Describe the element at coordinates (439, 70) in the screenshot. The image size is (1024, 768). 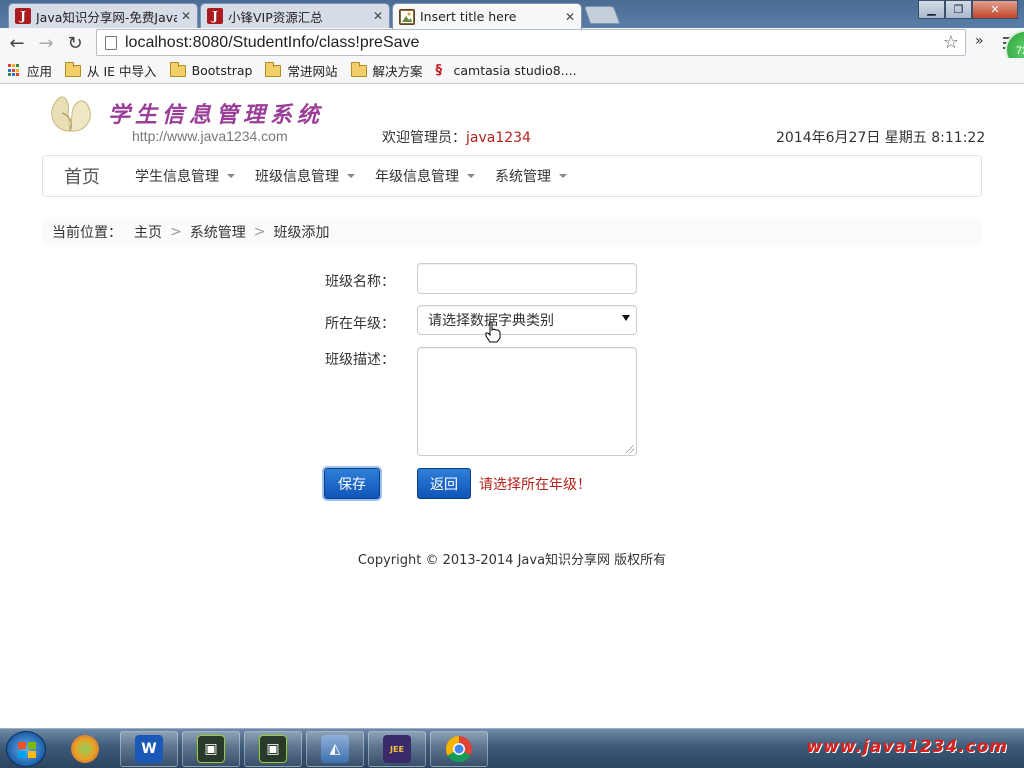
I see `camtasia-icon: §` at that location.